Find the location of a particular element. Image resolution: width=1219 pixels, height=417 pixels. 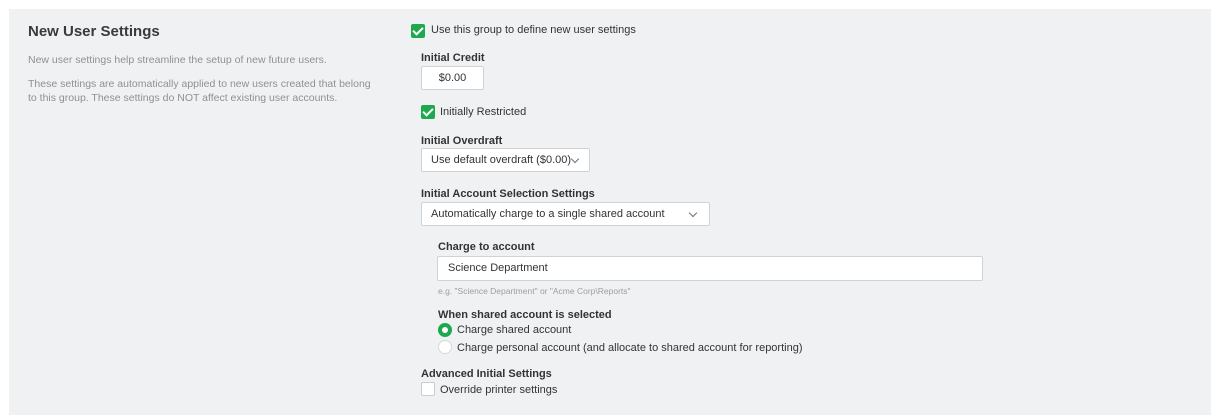

initial-overdraft-value: Use default overdraft ($0.00) is located at coordinates (501, 160).